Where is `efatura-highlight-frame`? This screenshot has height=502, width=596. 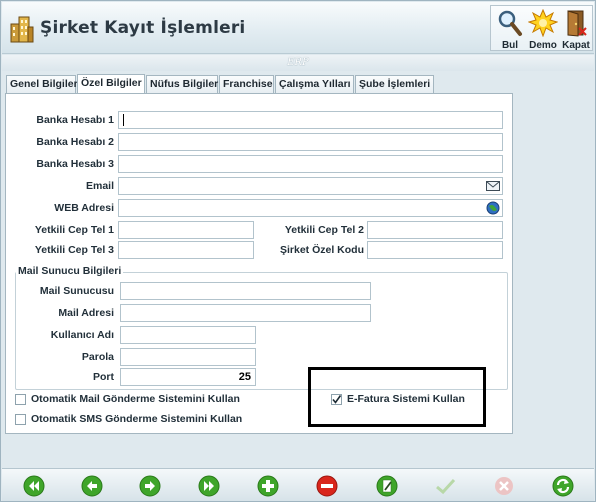 efatura-highlight-frame is located at coordinates (397, 397).